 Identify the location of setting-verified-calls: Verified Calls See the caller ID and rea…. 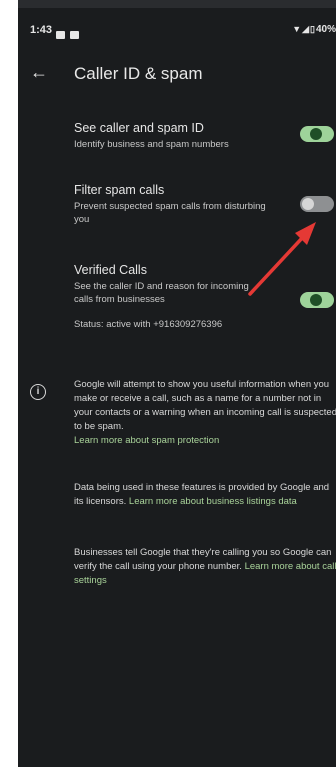
(204, 296).